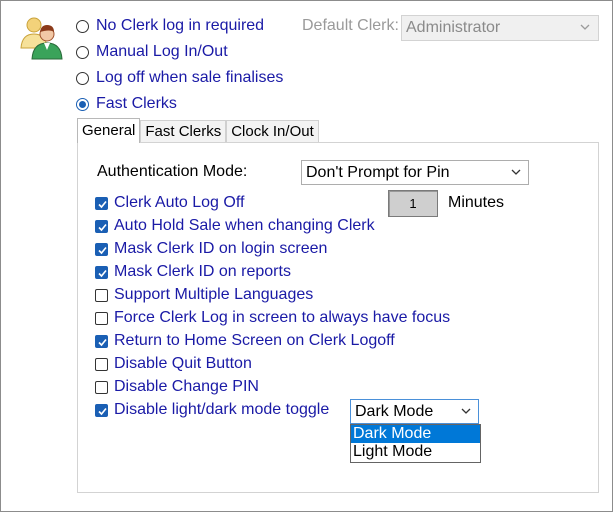  I want to click on option-disable-change-pin: Disable Change PIN, so click(177, 387).